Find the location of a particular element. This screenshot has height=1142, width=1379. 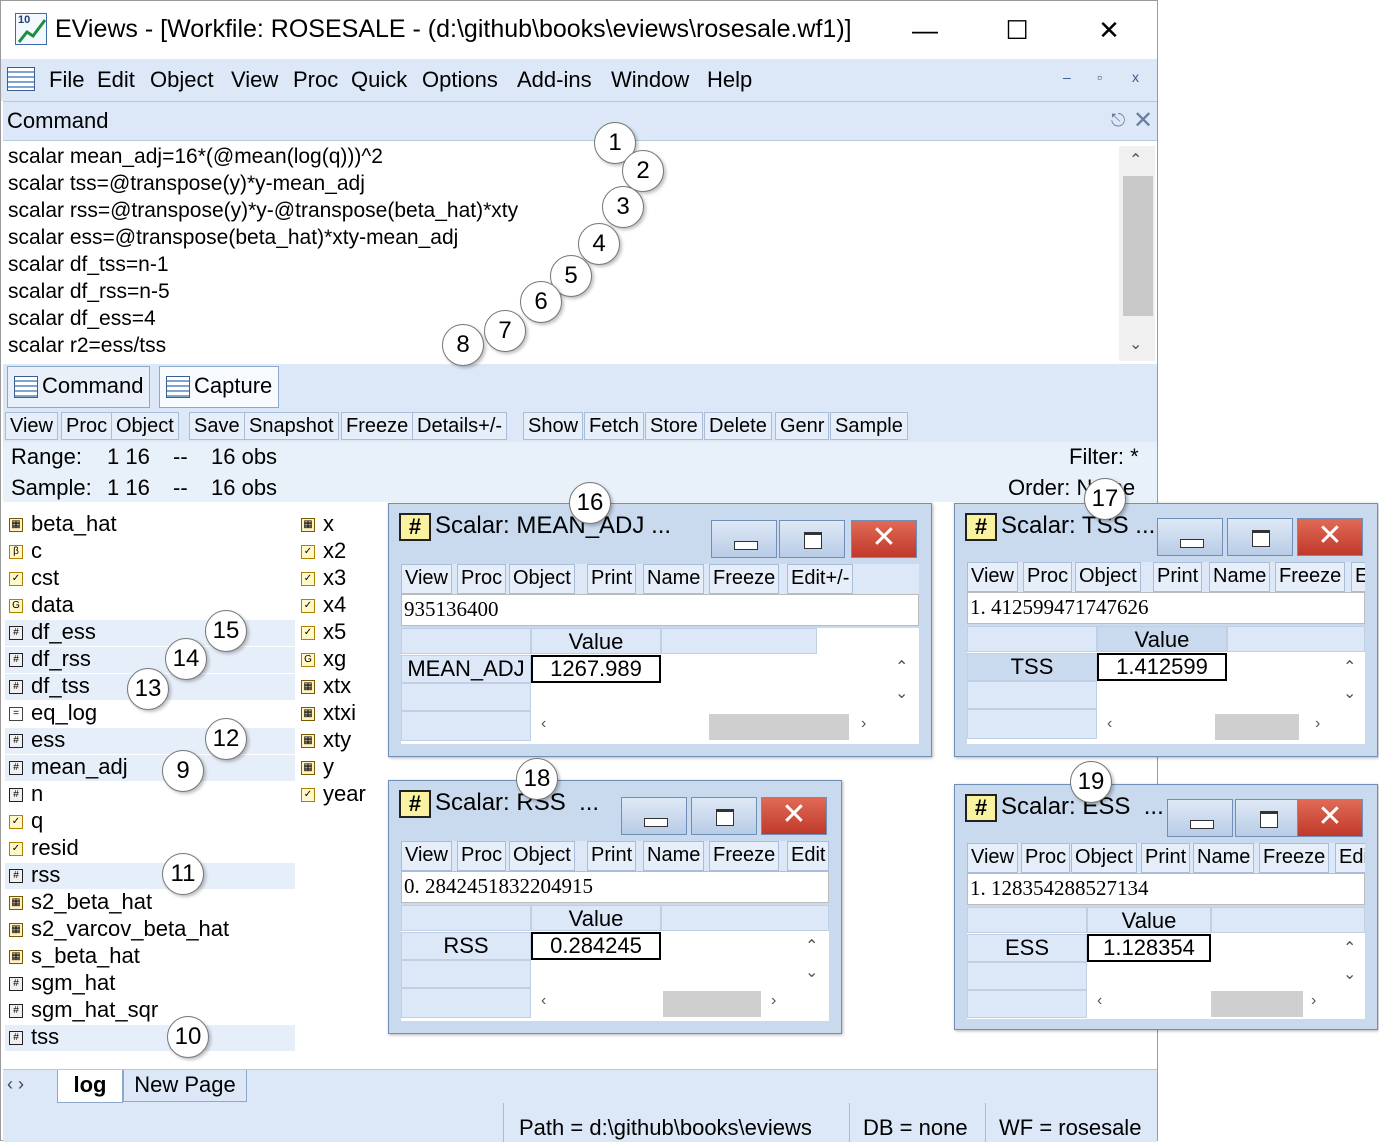

list-item: βc is located at coordinates (150, 551).